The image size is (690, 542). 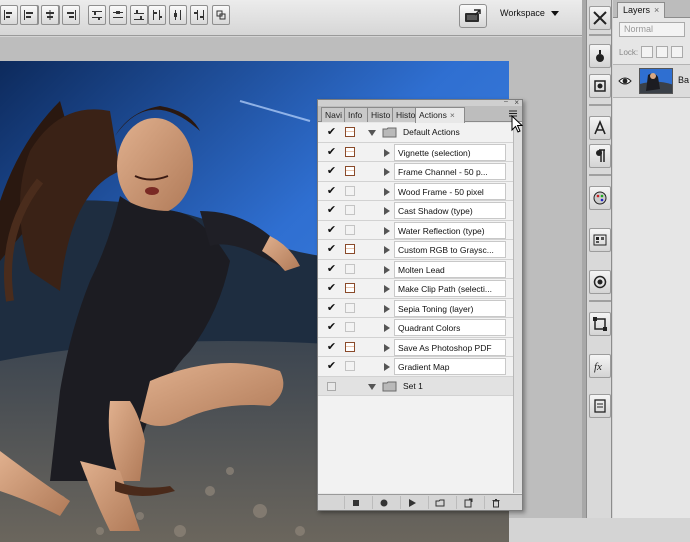 What do you see at coordinates (600, 324) in the screenshot?
I see `transform-panel-button` at bounding box center [600, 324].